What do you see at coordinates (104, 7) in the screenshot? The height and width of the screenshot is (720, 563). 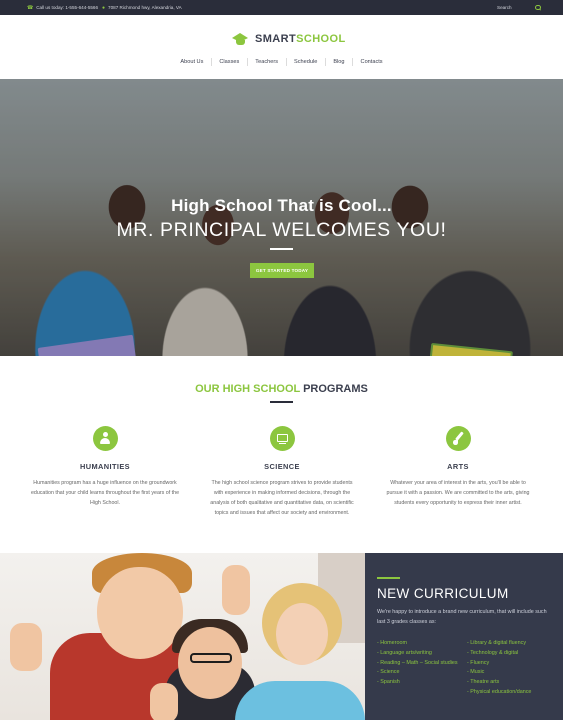 I see `location-pin-icon: ●` at bounding box center [104, 7].